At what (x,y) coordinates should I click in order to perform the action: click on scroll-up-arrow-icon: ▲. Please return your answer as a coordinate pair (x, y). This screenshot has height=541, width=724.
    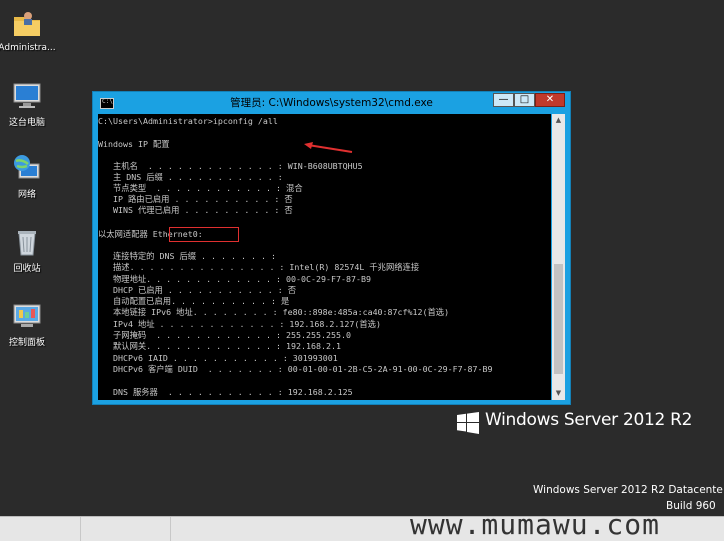
    Looking at the image, I should click on (558, 120).